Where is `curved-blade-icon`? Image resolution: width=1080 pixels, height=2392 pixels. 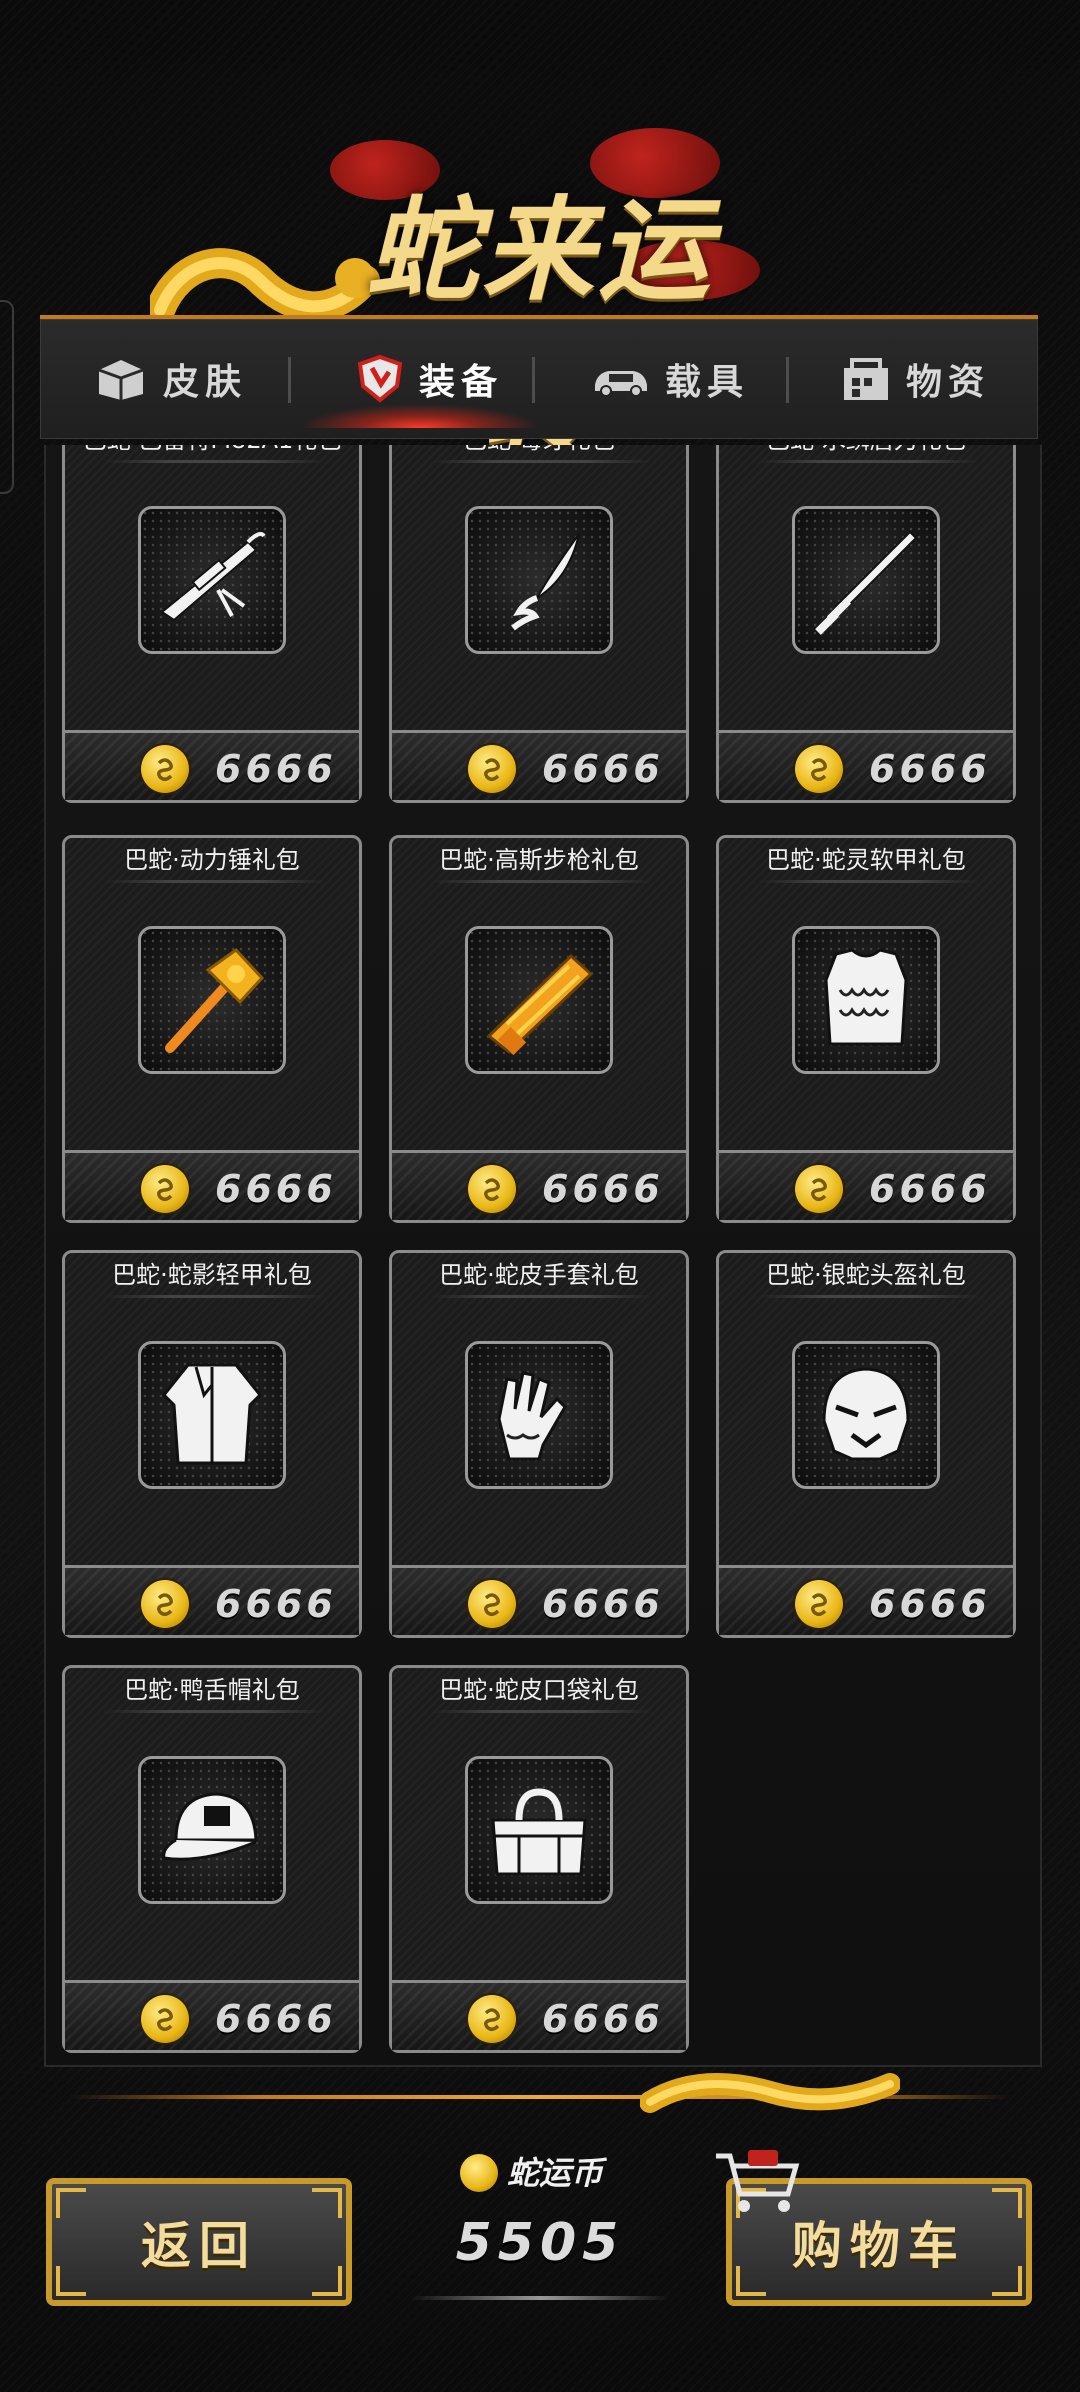 curved-blade-icon is located at coordinates (545, 582).